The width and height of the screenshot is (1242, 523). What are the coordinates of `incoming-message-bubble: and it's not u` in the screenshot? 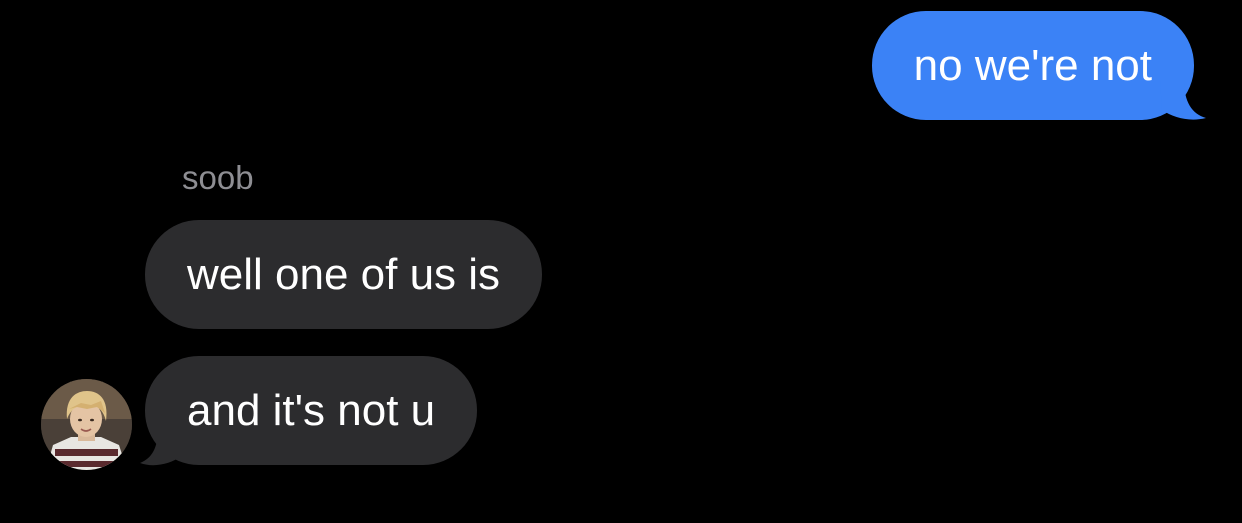 It's located at (311, 410).